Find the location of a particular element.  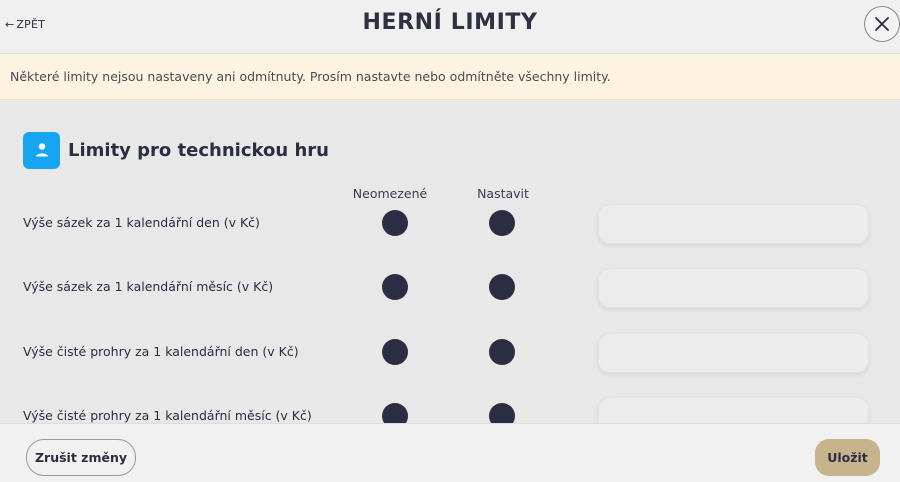

footer-bar: Zrušit změny Uložit is located at coordinates (450, 452).